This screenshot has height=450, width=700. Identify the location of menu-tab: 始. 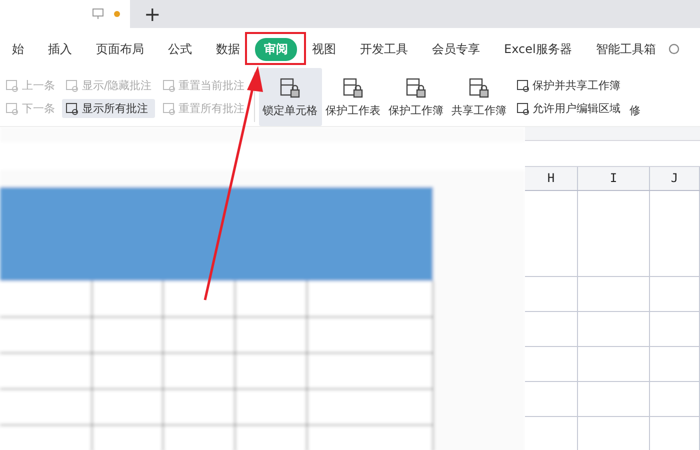
(18, 49).